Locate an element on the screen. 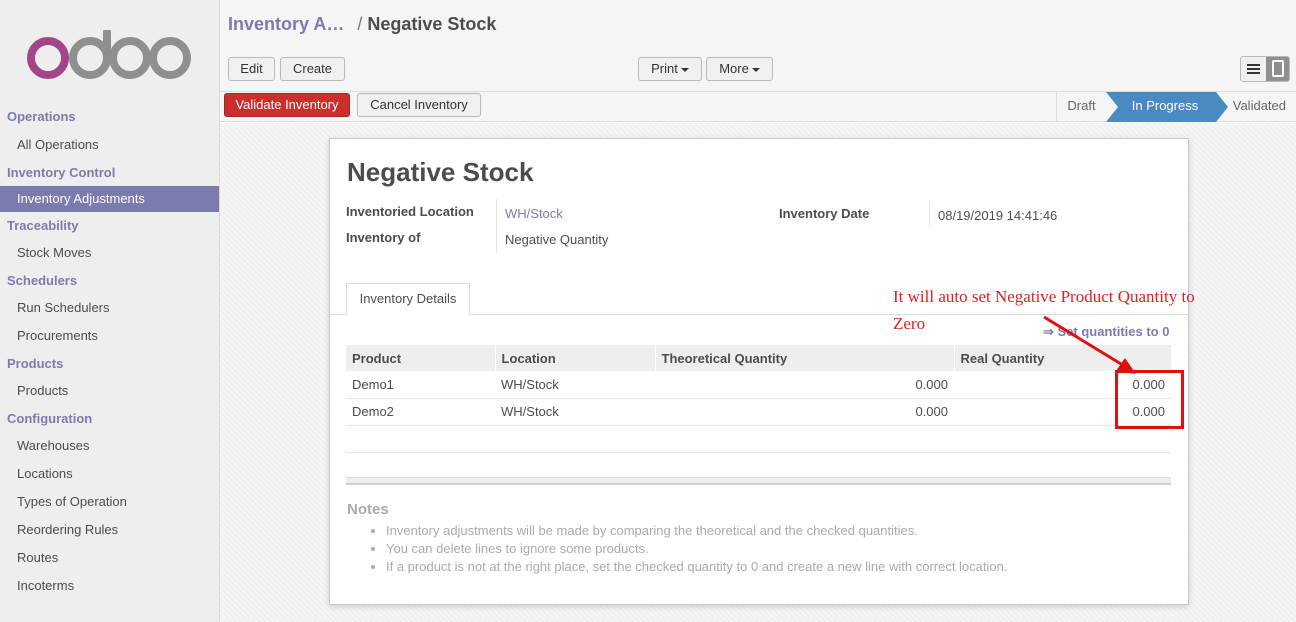 This screenshot has height=622, width=1296. more-dropdown-button: More is located at coordinates (739, 69).